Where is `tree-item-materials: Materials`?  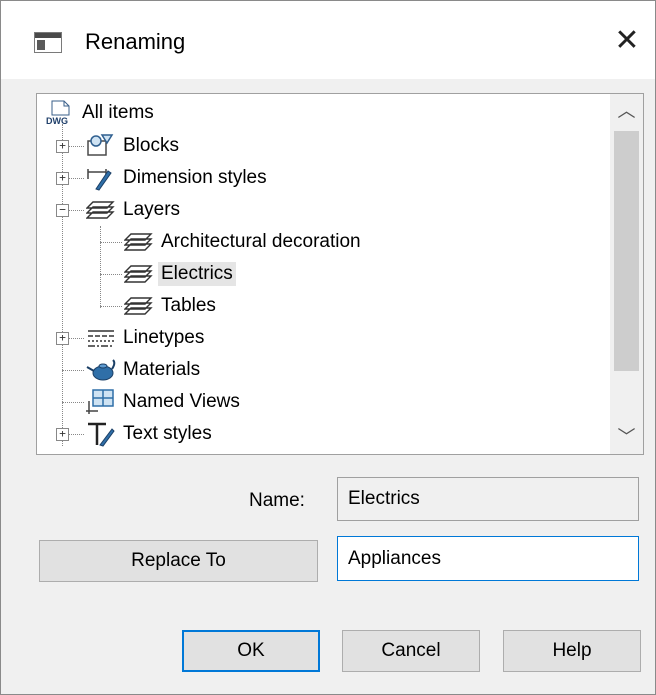 tree-item-materials: Materials is located at coordinates (144, 370).